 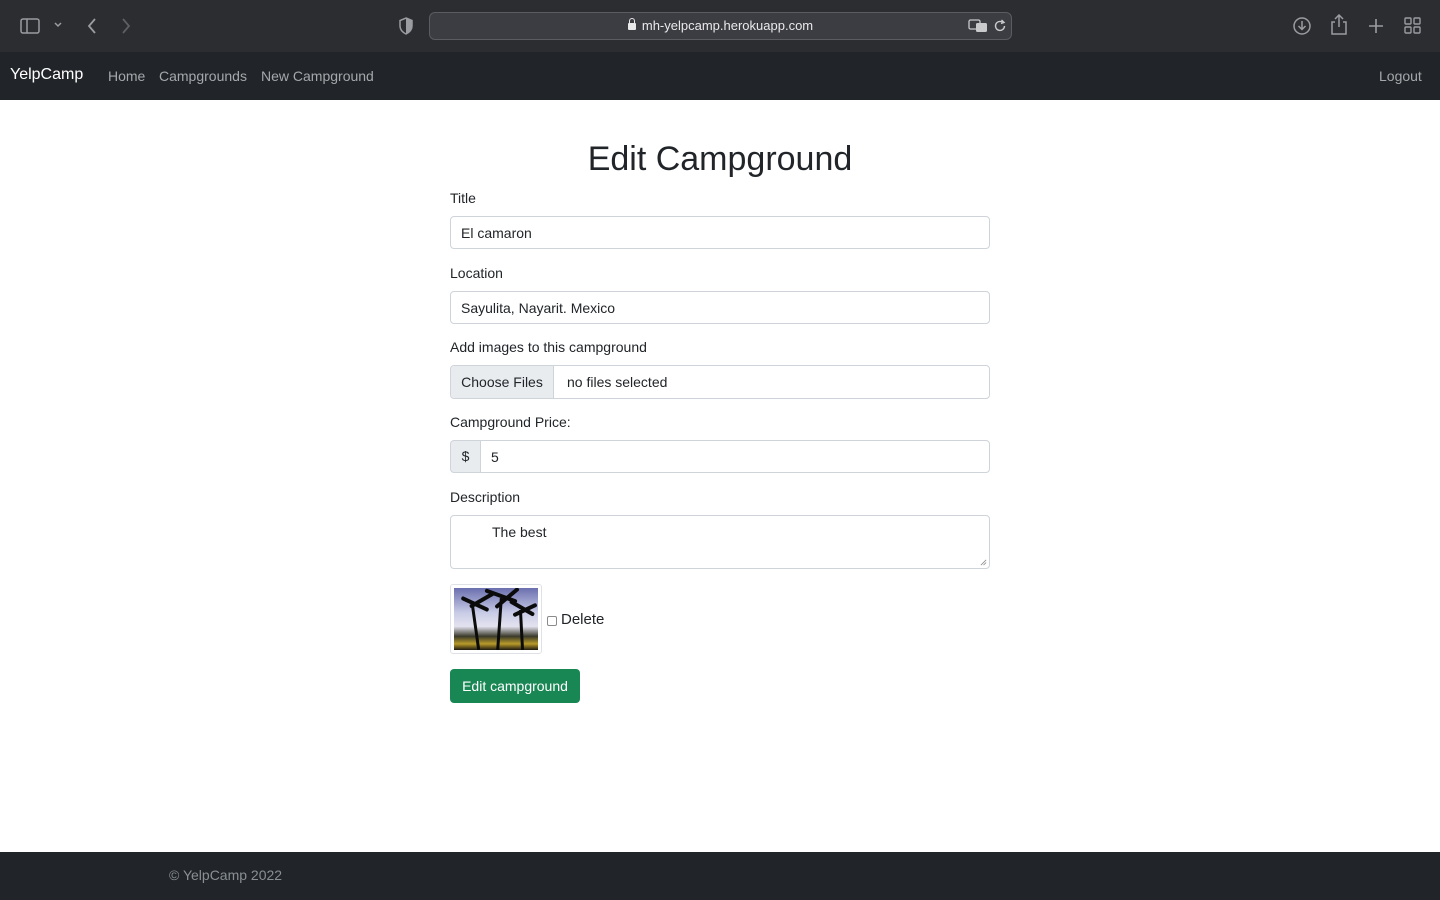 What do you see at coordinates (631, 24) in the screenshot?
I see `lock-icon` at bounding box center [631, 24].